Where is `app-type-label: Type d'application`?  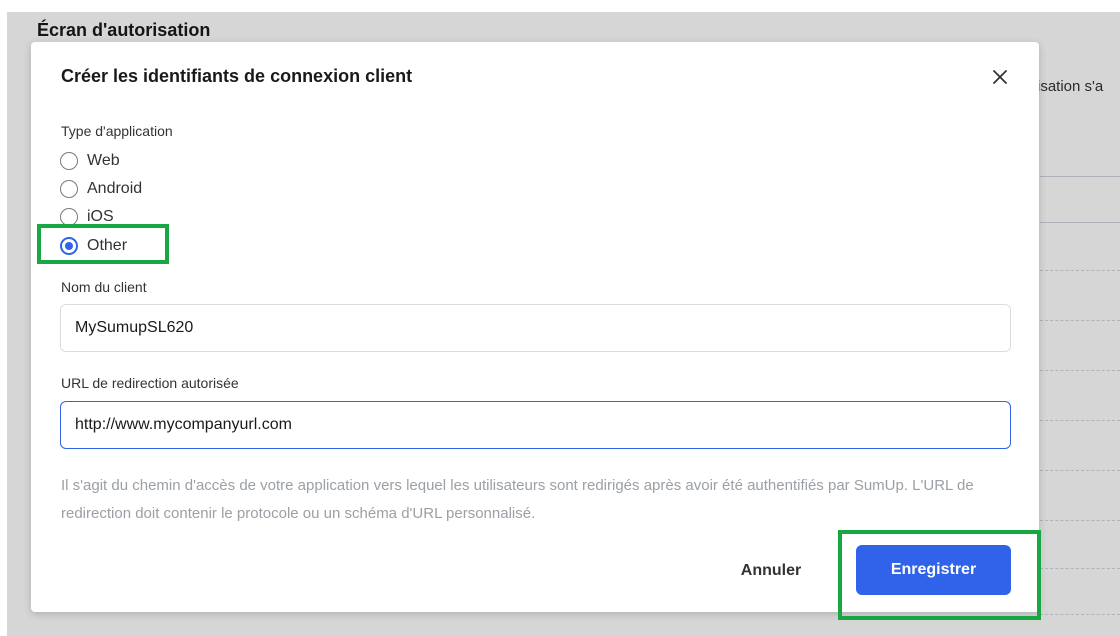 app-type-label: Type d'application is located at coordinates (117, 131).